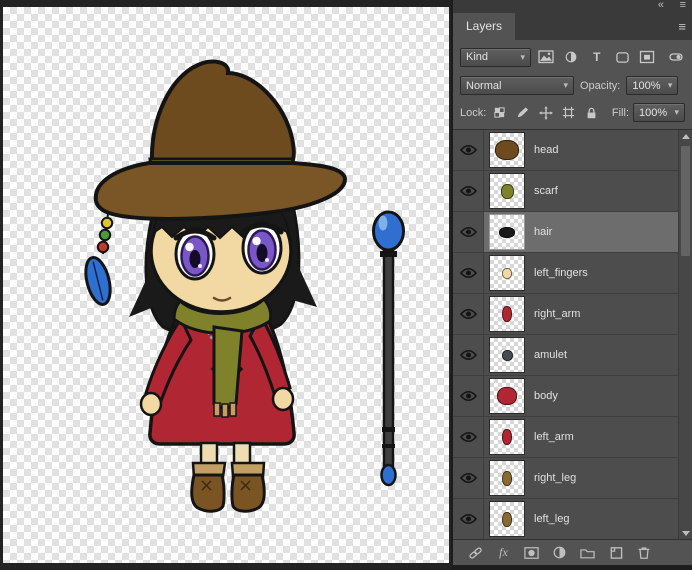 The width and height of the screenshot is (692, 570). I want to click on layer-row-main: left_leg, so click(588, 519).